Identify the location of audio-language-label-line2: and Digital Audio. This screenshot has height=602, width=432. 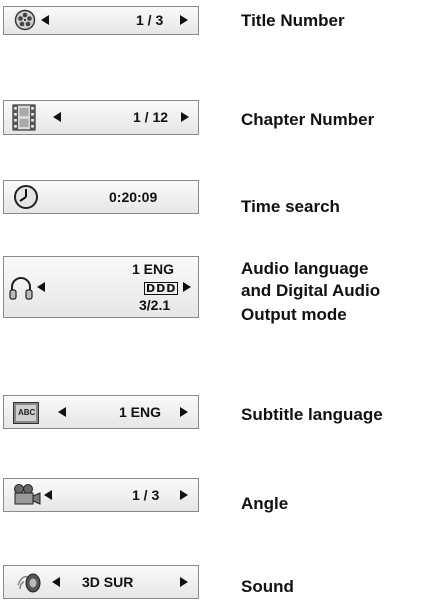
(311, 290).